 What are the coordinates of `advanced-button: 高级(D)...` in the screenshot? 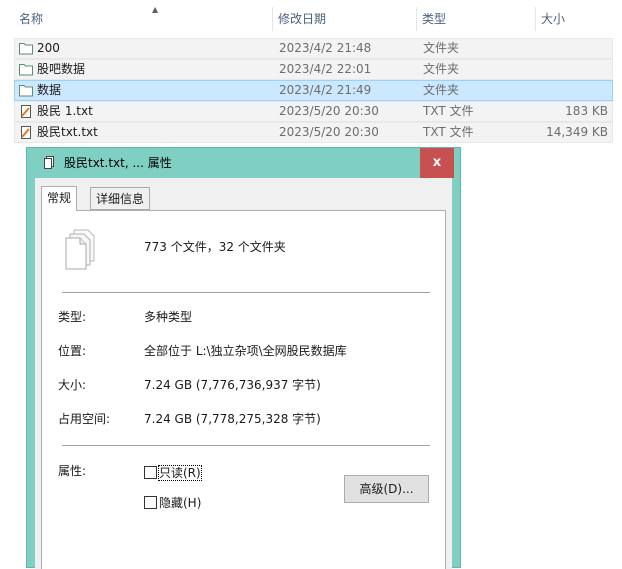 It's located at (386, 489).